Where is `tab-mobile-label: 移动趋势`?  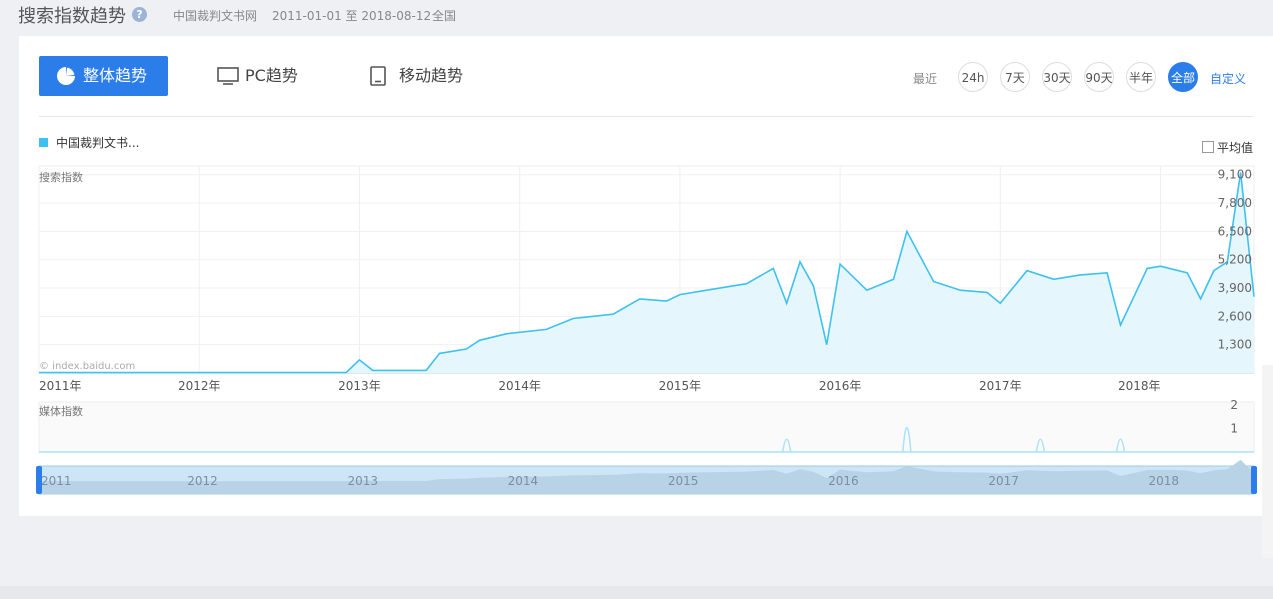 tab-mobile-label: 移动趋势 is located at coordinates (431, 75).